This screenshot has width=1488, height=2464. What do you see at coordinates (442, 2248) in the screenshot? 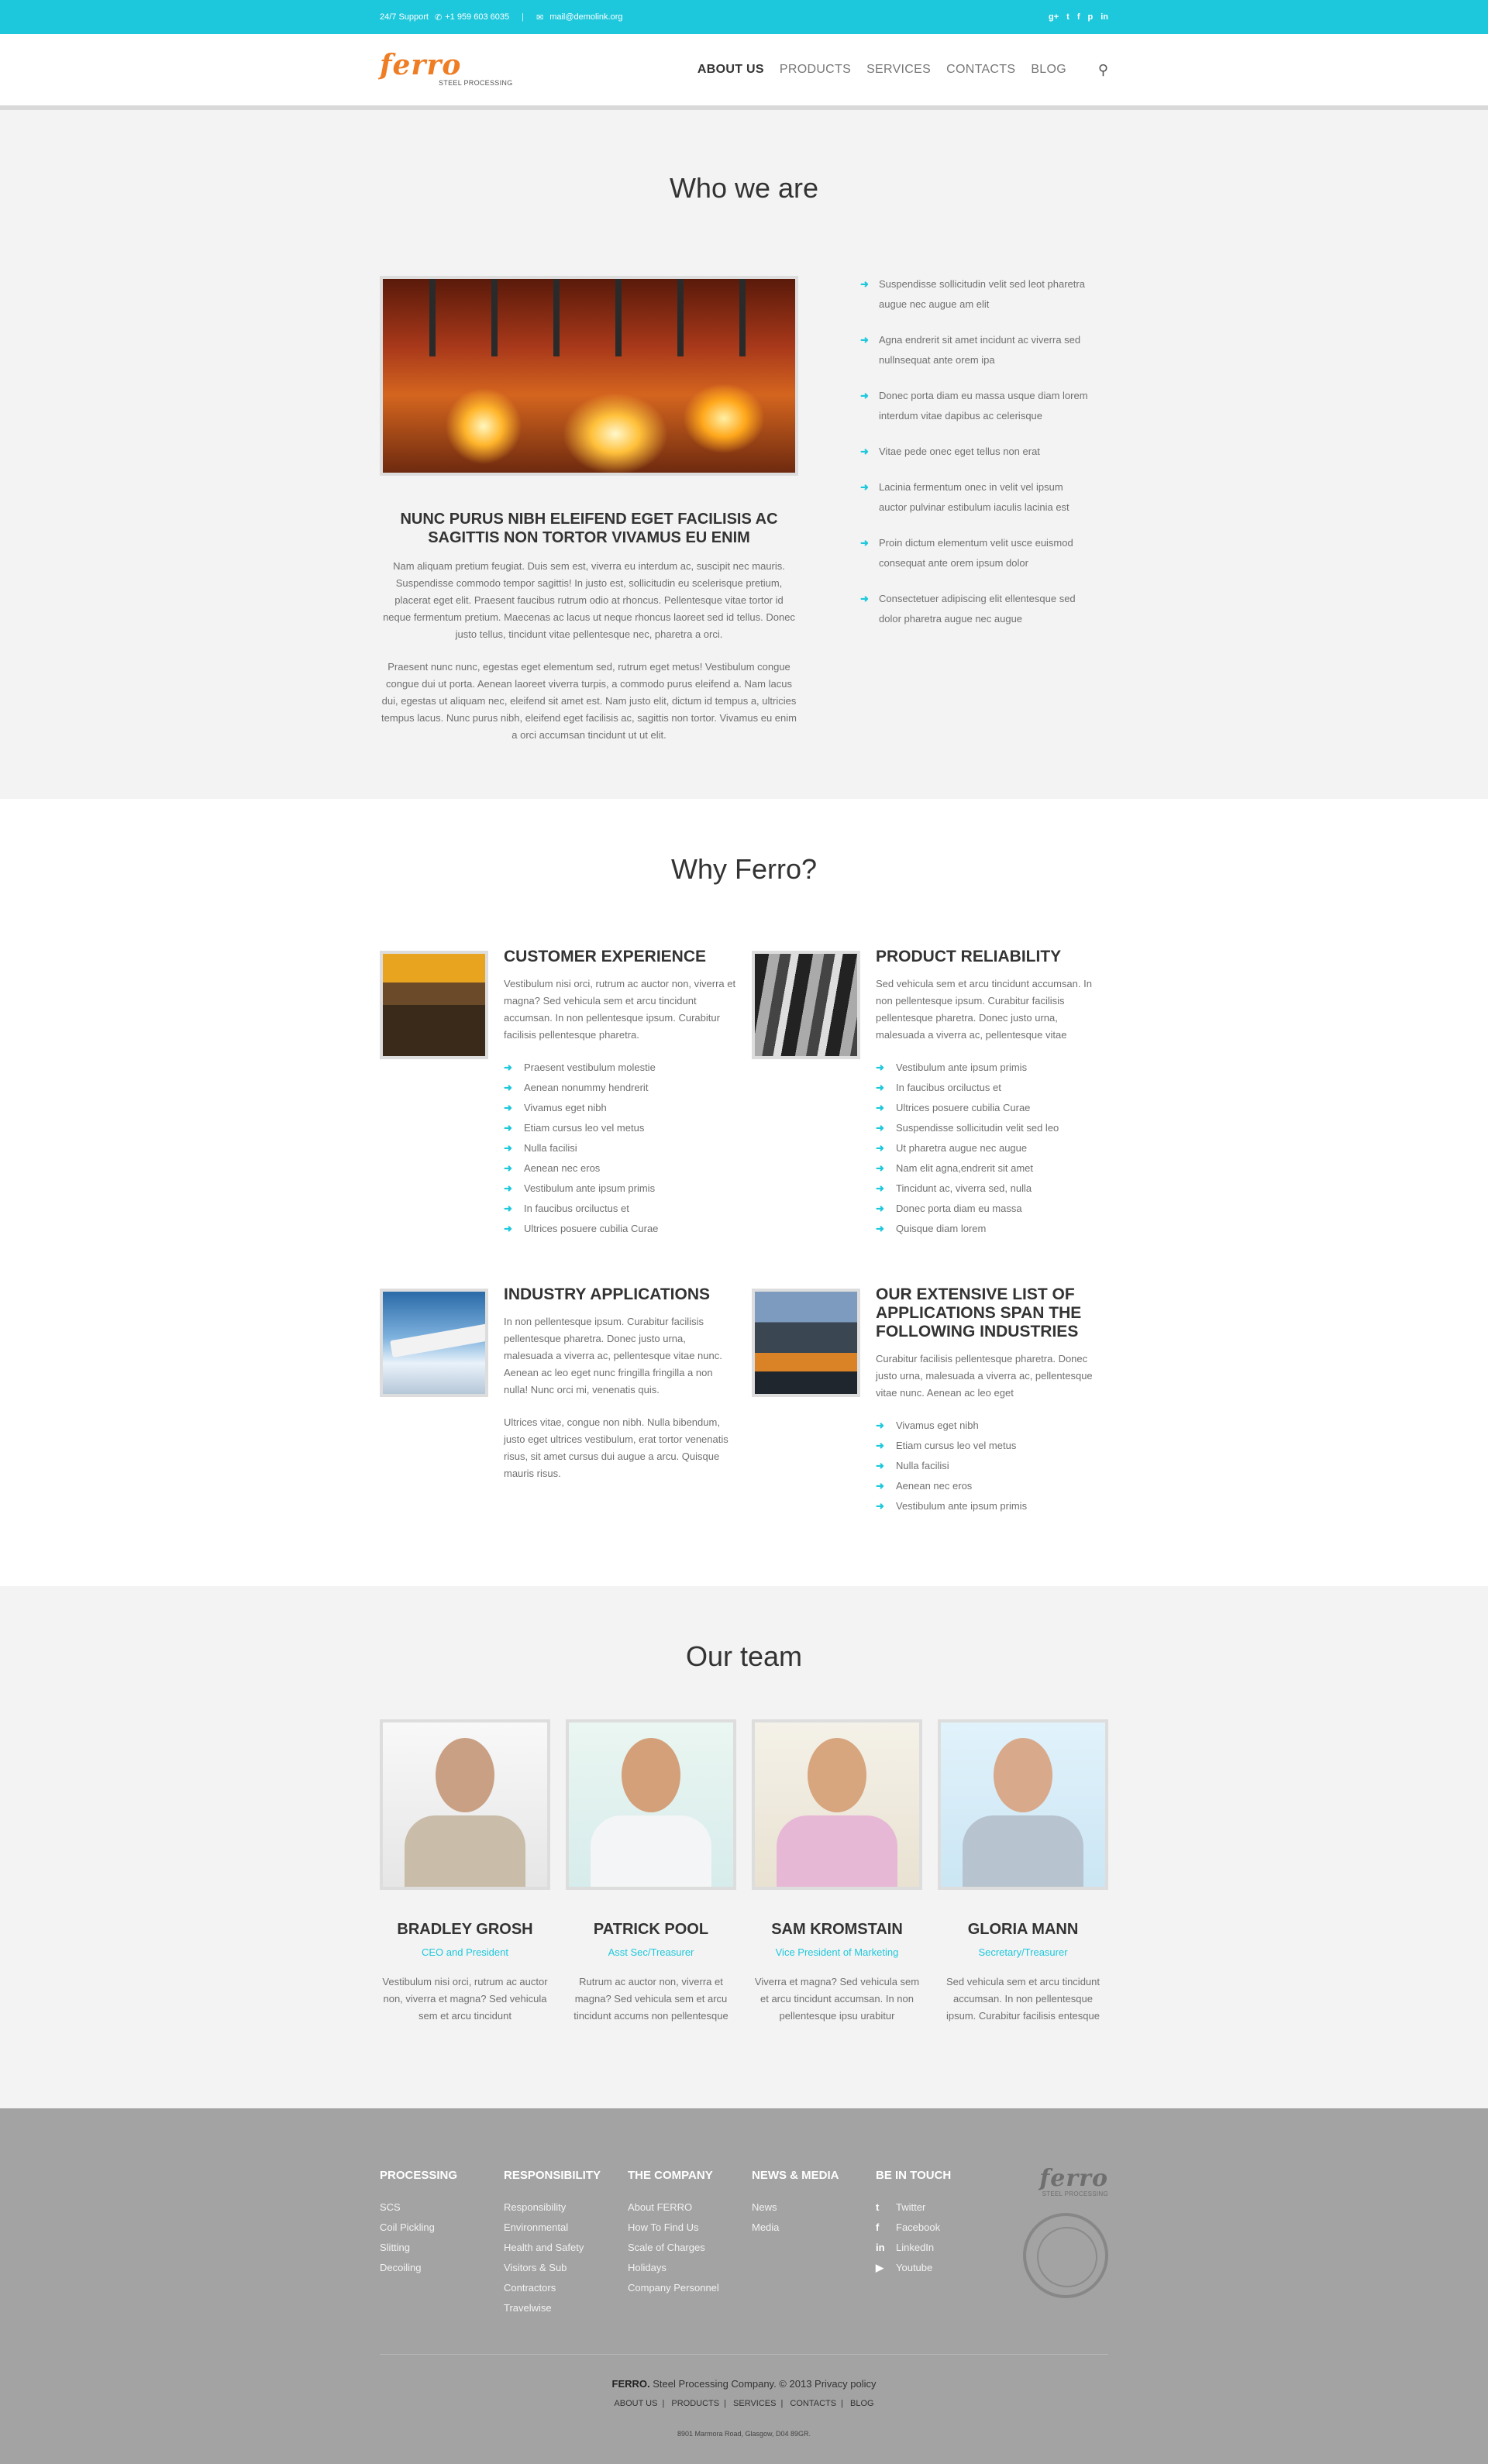
I see `footer-link: Slitting` at bounding box center [442, 2248].